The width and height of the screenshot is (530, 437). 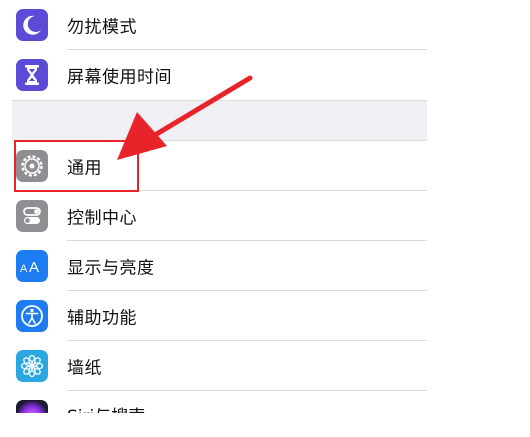 What do you see at coordinates (219, 316) in the screenshot?
I see `settings-item-accessibility: 辅助功能` at bounding box center [219, 316].